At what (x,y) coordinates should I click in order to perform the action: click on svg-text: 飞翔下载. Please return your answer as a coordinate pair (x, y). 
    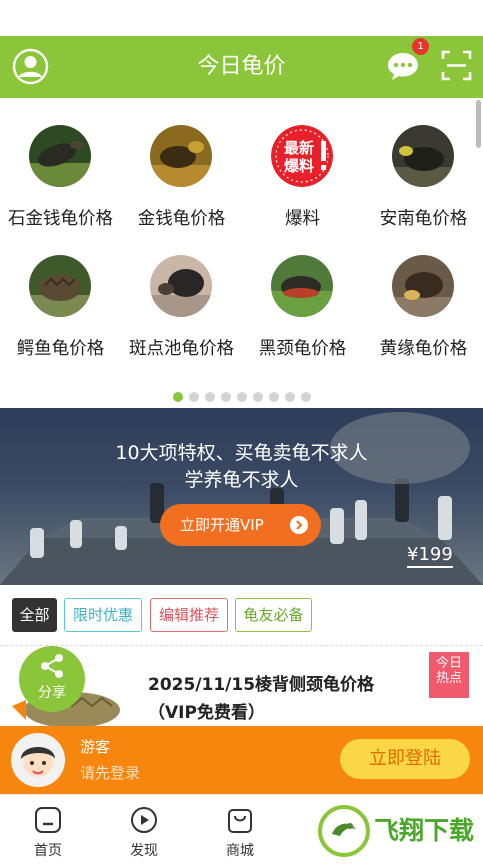
    Looking at the image, I should click on (424, 830).